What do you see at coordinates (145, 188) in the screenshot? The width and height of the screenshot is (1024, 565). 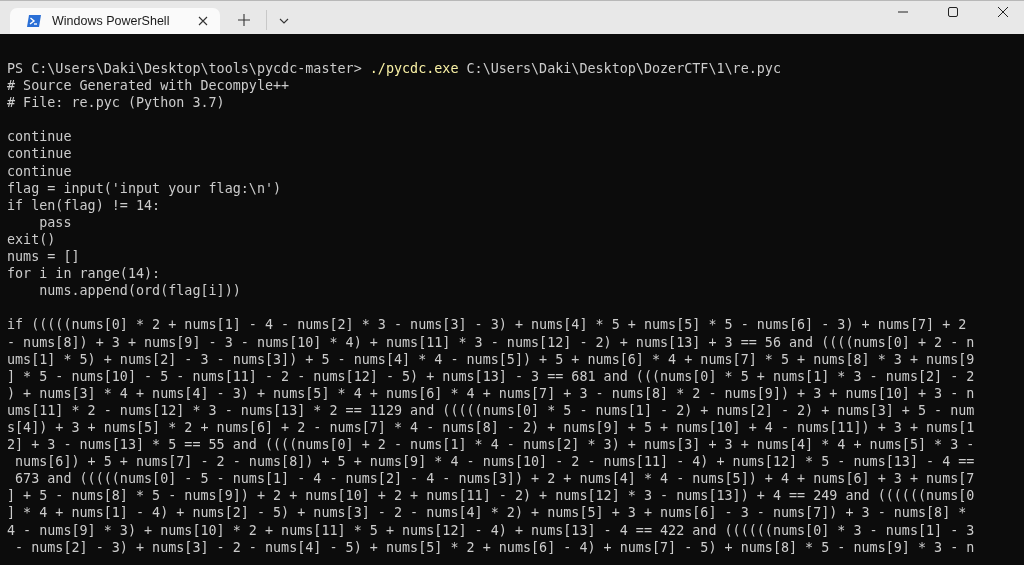 I see `output-line: flag = input('input your flag:\n')` at bounding box center [145, 188].